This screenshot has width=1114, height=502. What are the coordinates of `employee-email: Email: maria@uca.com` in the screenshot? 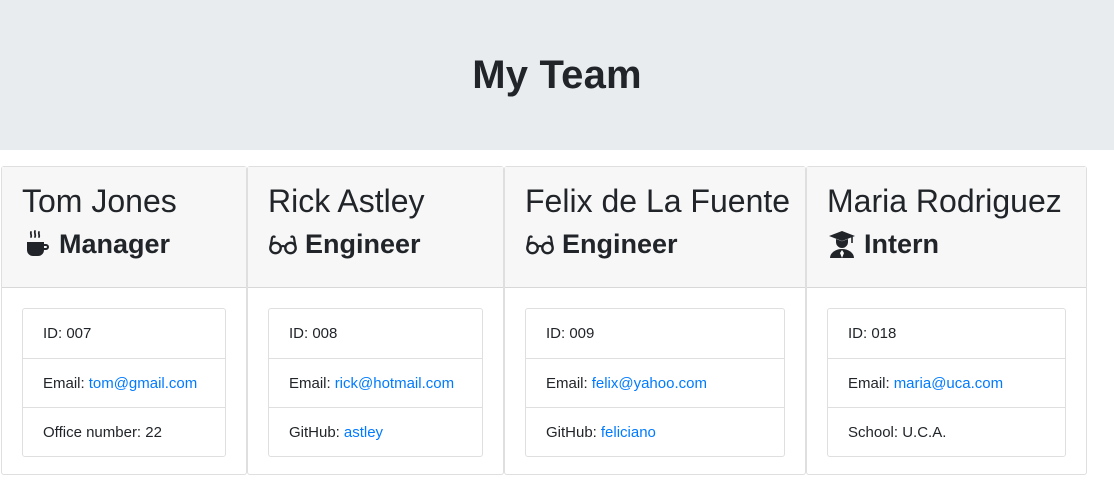 It's located at (946, 382).